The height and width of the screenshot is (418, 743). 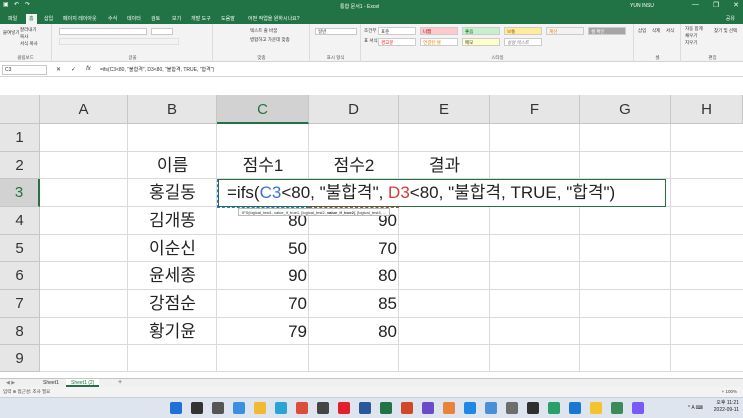 What do you see at coordinates (134, 18) in the screenshot?
I see `tab-data: 데이터` at bounding box center [134, 18].